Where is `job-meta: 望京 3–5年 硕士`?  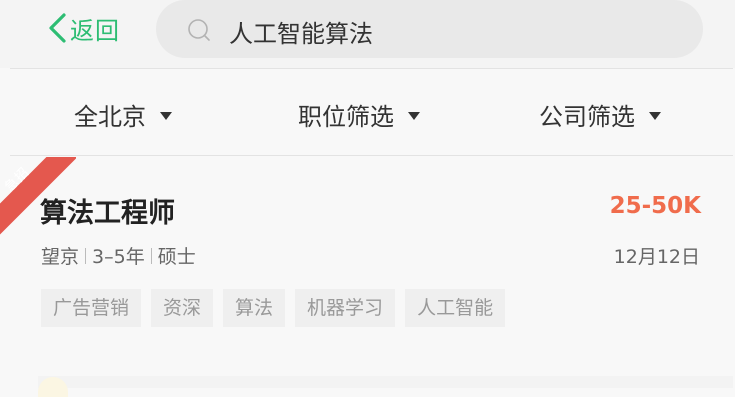
job-meta: 望京 3–5年 硕士 is located at coordinates (118, 255).